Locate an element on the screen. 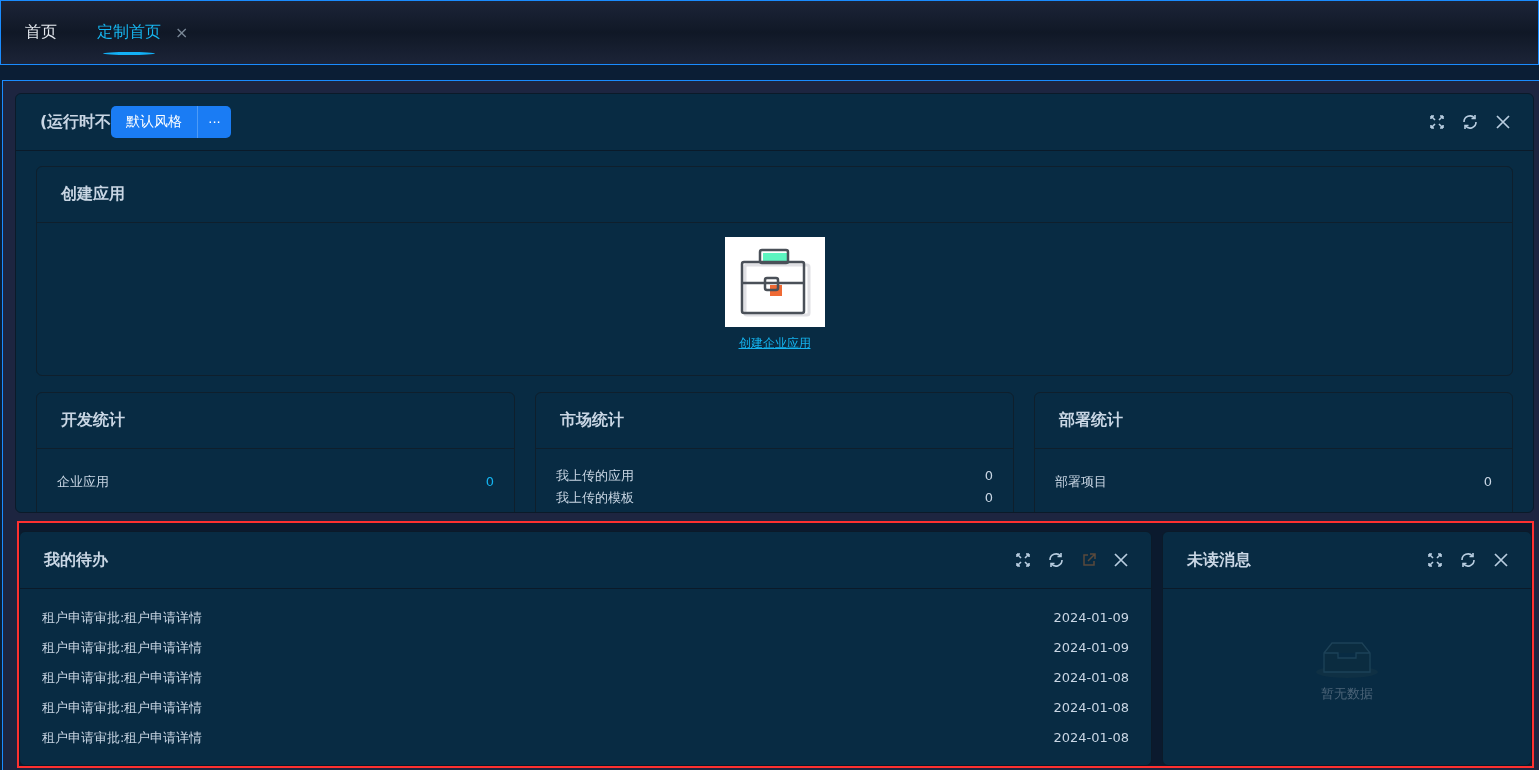  style-button: 默认风格 is located at coordinates (155, 122).